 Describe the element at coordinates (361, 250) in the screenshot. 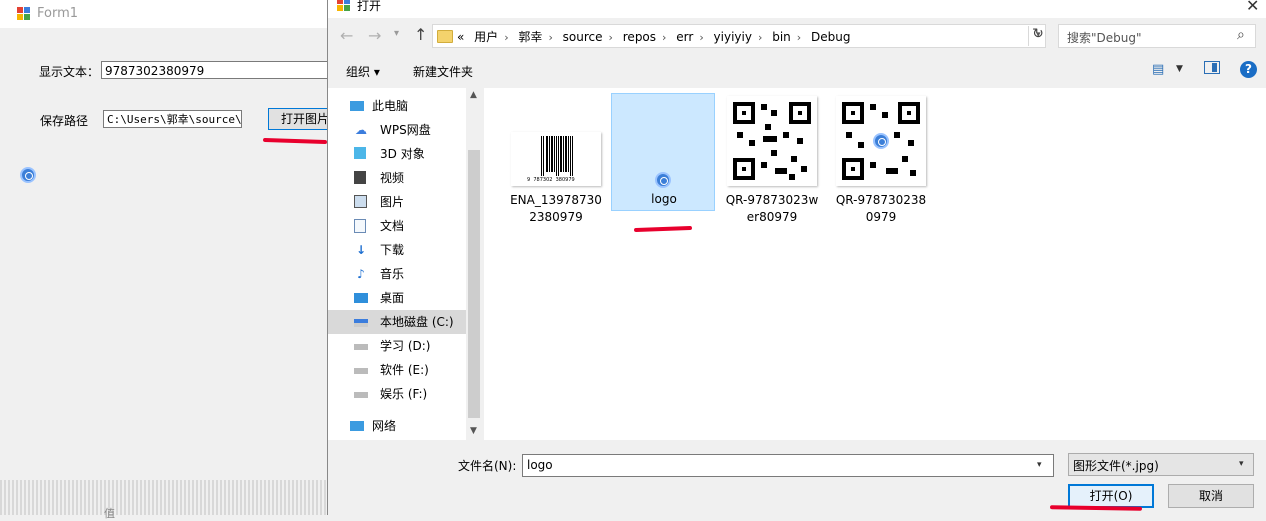

I see `download-arrow-icon: ↓` at that location.